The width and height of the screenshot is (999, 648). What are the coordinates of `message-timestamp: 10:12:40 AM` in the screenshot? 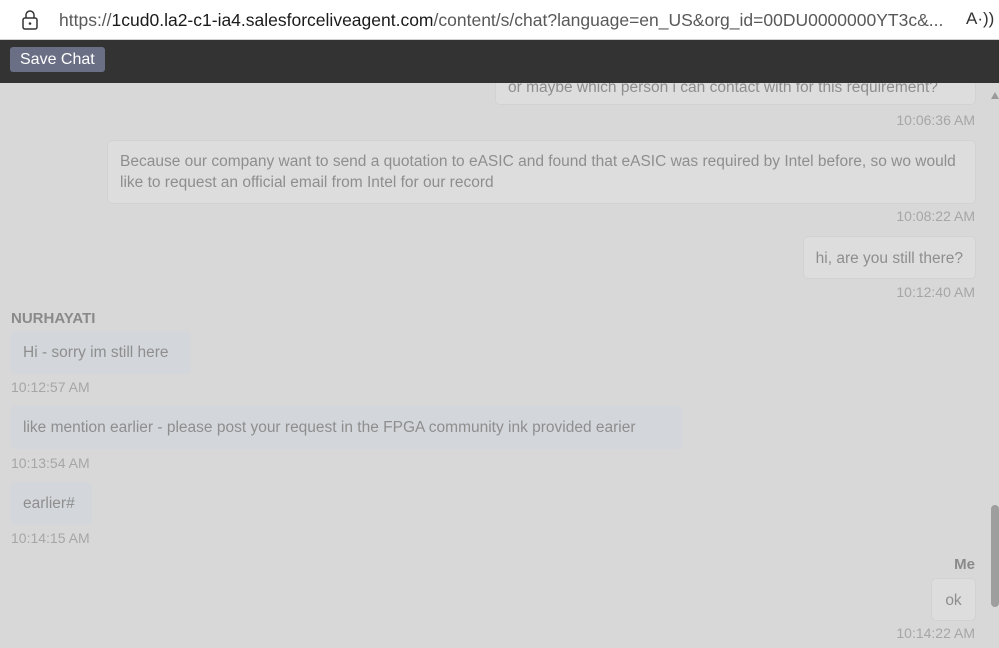 It's located at (935, 292).